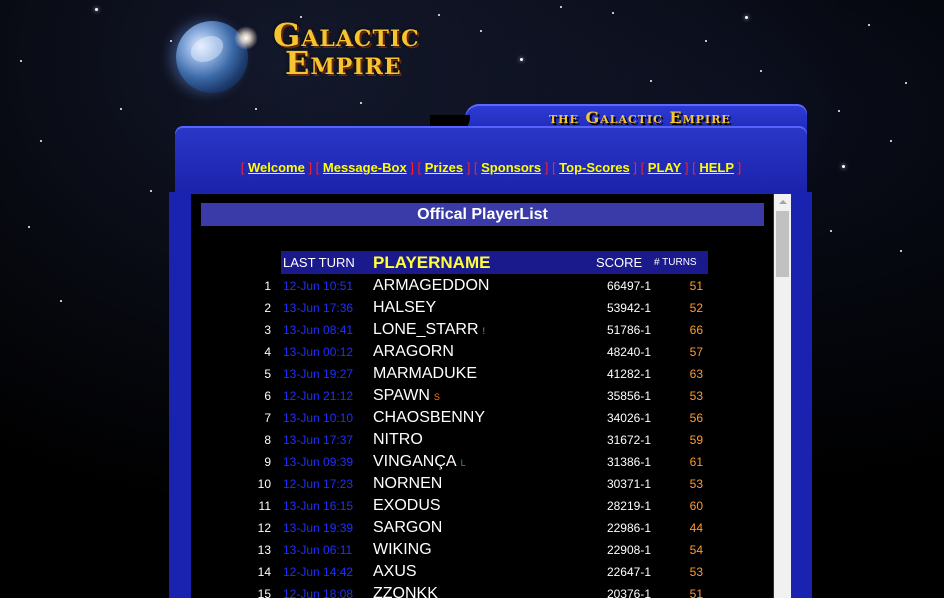  I want to click on row-rank: 15, so click(264, 592).